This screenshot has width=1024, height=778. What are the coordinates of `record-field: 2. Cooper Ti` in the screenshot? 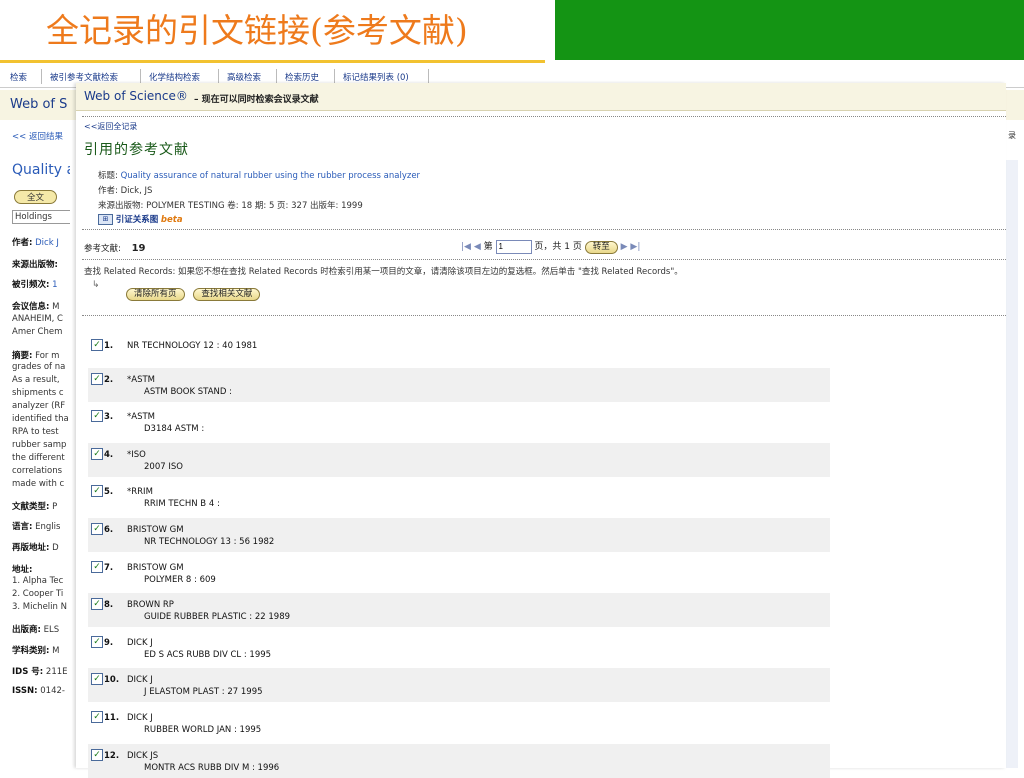 It's located at (37, 594).